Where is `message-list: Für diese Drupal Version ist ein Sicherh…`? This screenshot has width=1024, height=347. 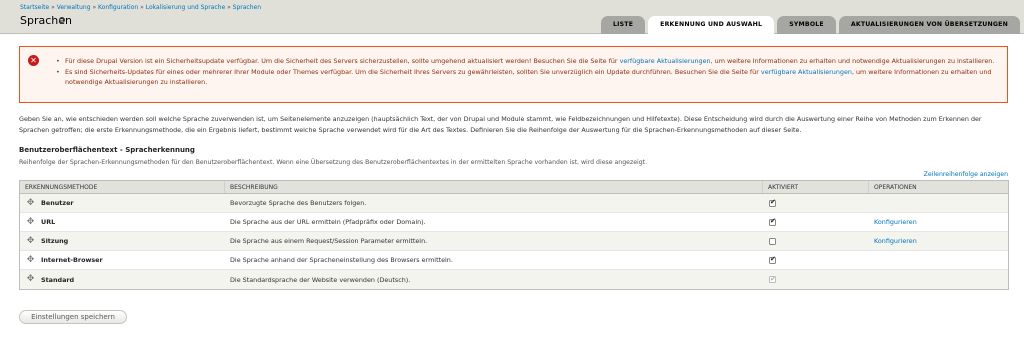 message-list: Für diese Drupal Version ist ein Sicherh… is located at coordinates (529, 72).